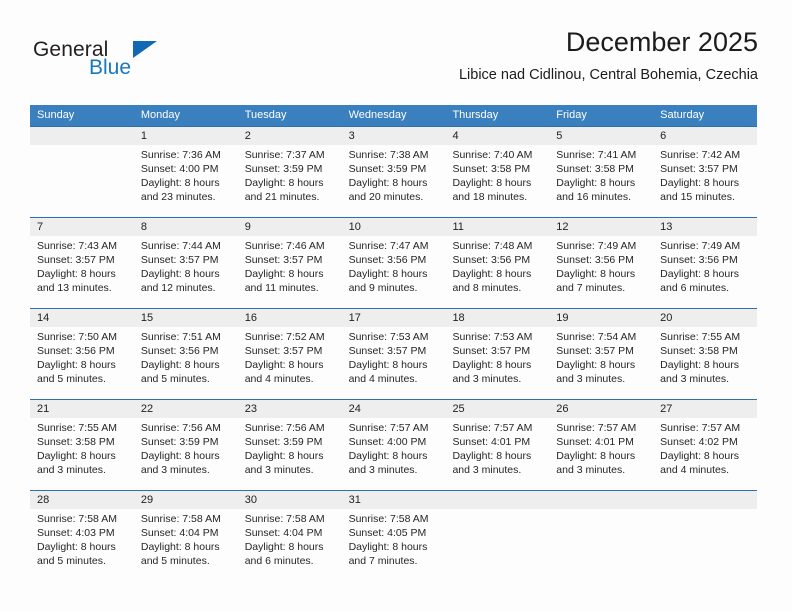 This screenshot has width=792, height=612. What do you see at coordinates (186, 318) in the screenshot?
I see `day-number: 15` at bounding box center [186, 318].